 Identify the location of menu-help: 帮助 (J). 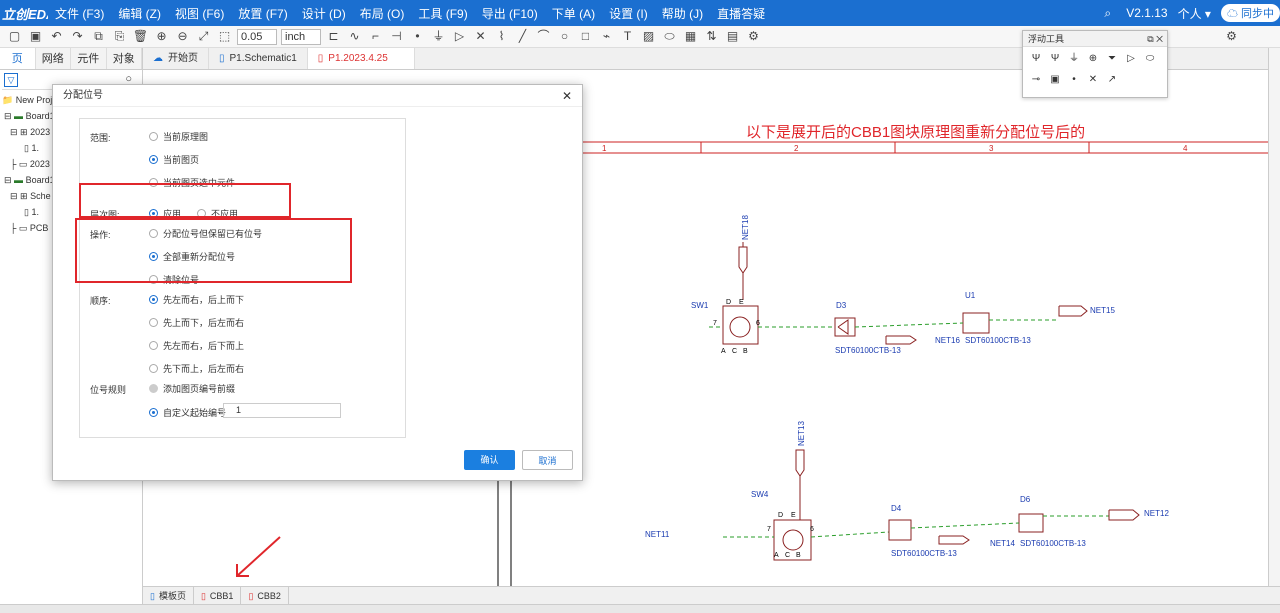
(682, 13).